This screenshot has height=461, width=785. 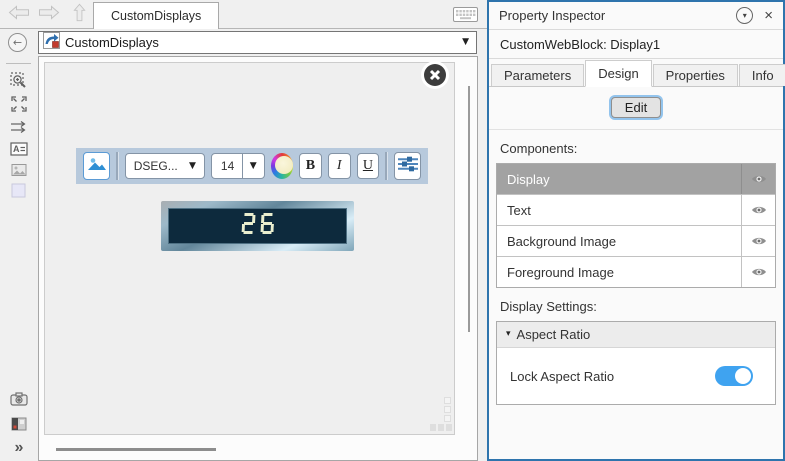 What do you see at coordinates (636, 241) in the screenshot?
I see `component-row-background-image: Background Image` at bounding box center [636, 241].